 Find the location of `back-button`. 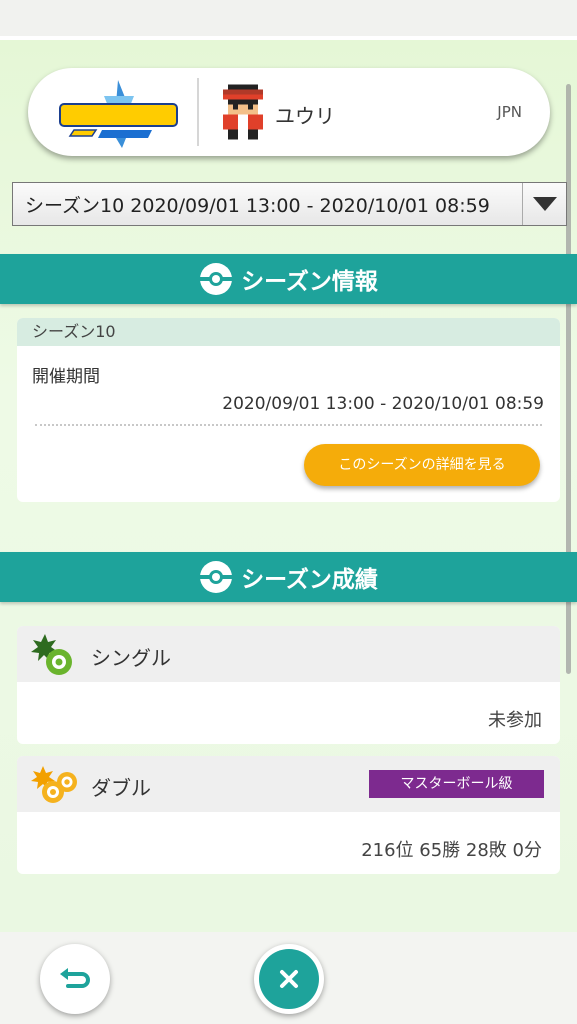

back-button is located at coordinates (75, 979).